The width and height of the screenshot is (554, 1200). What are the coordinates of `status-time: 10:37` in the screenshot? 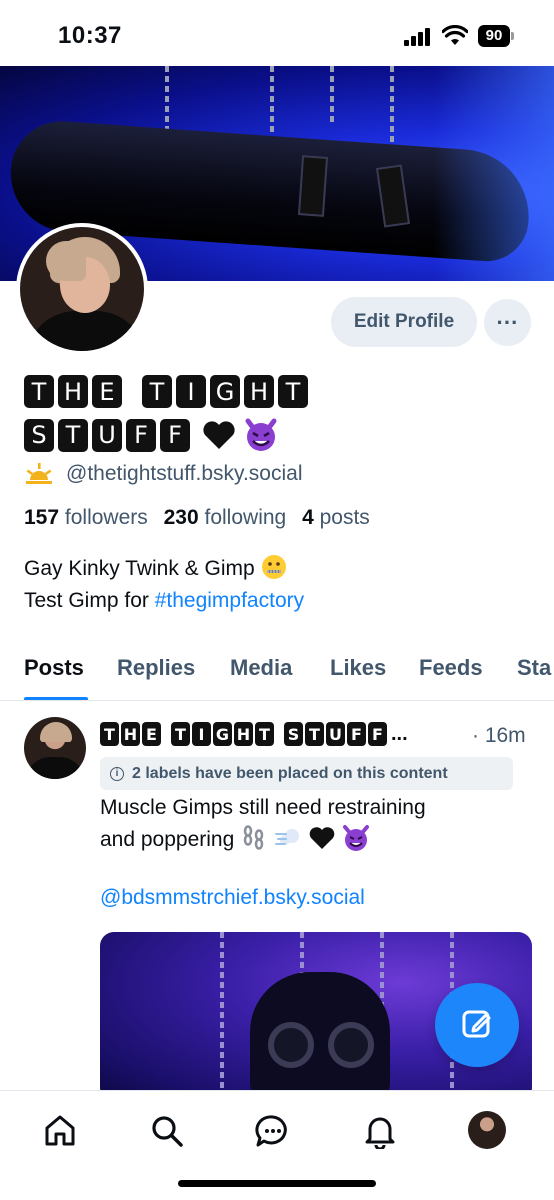 It's located at (90, 35).